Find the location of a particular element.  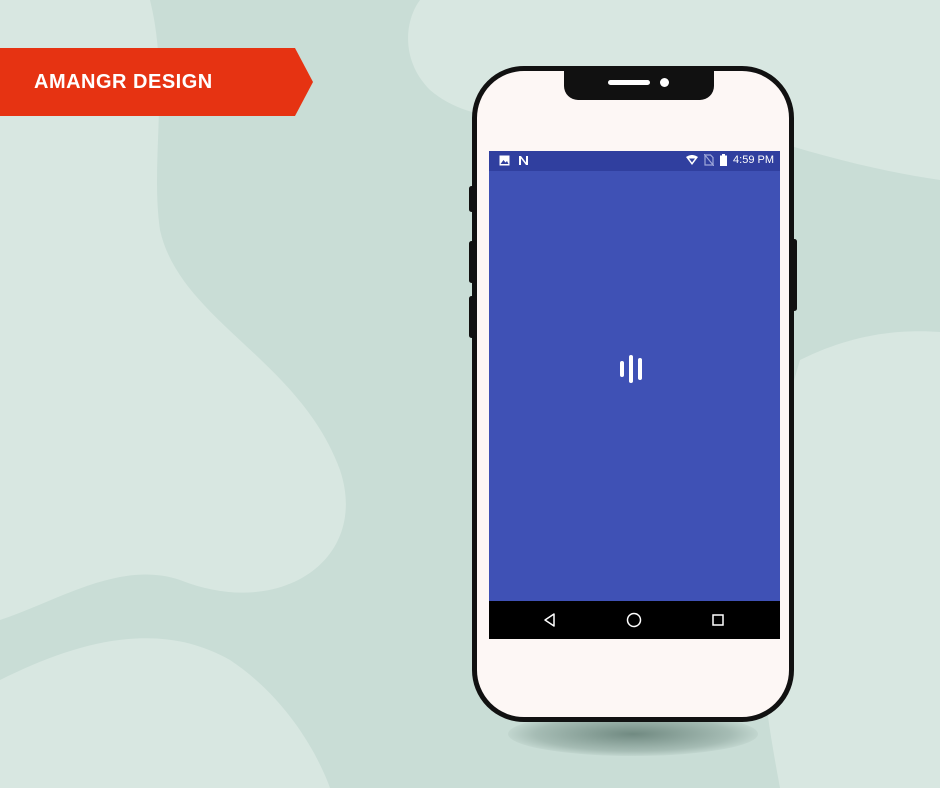

home-circle-icon is located at coordinates (634, 620).